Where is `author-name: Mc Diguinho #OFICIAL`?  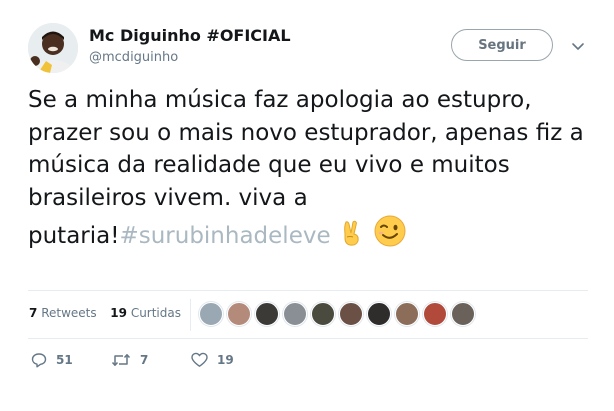 author-name: Mc Diguinho #OFICIAL is located at coordinates (190, 35).